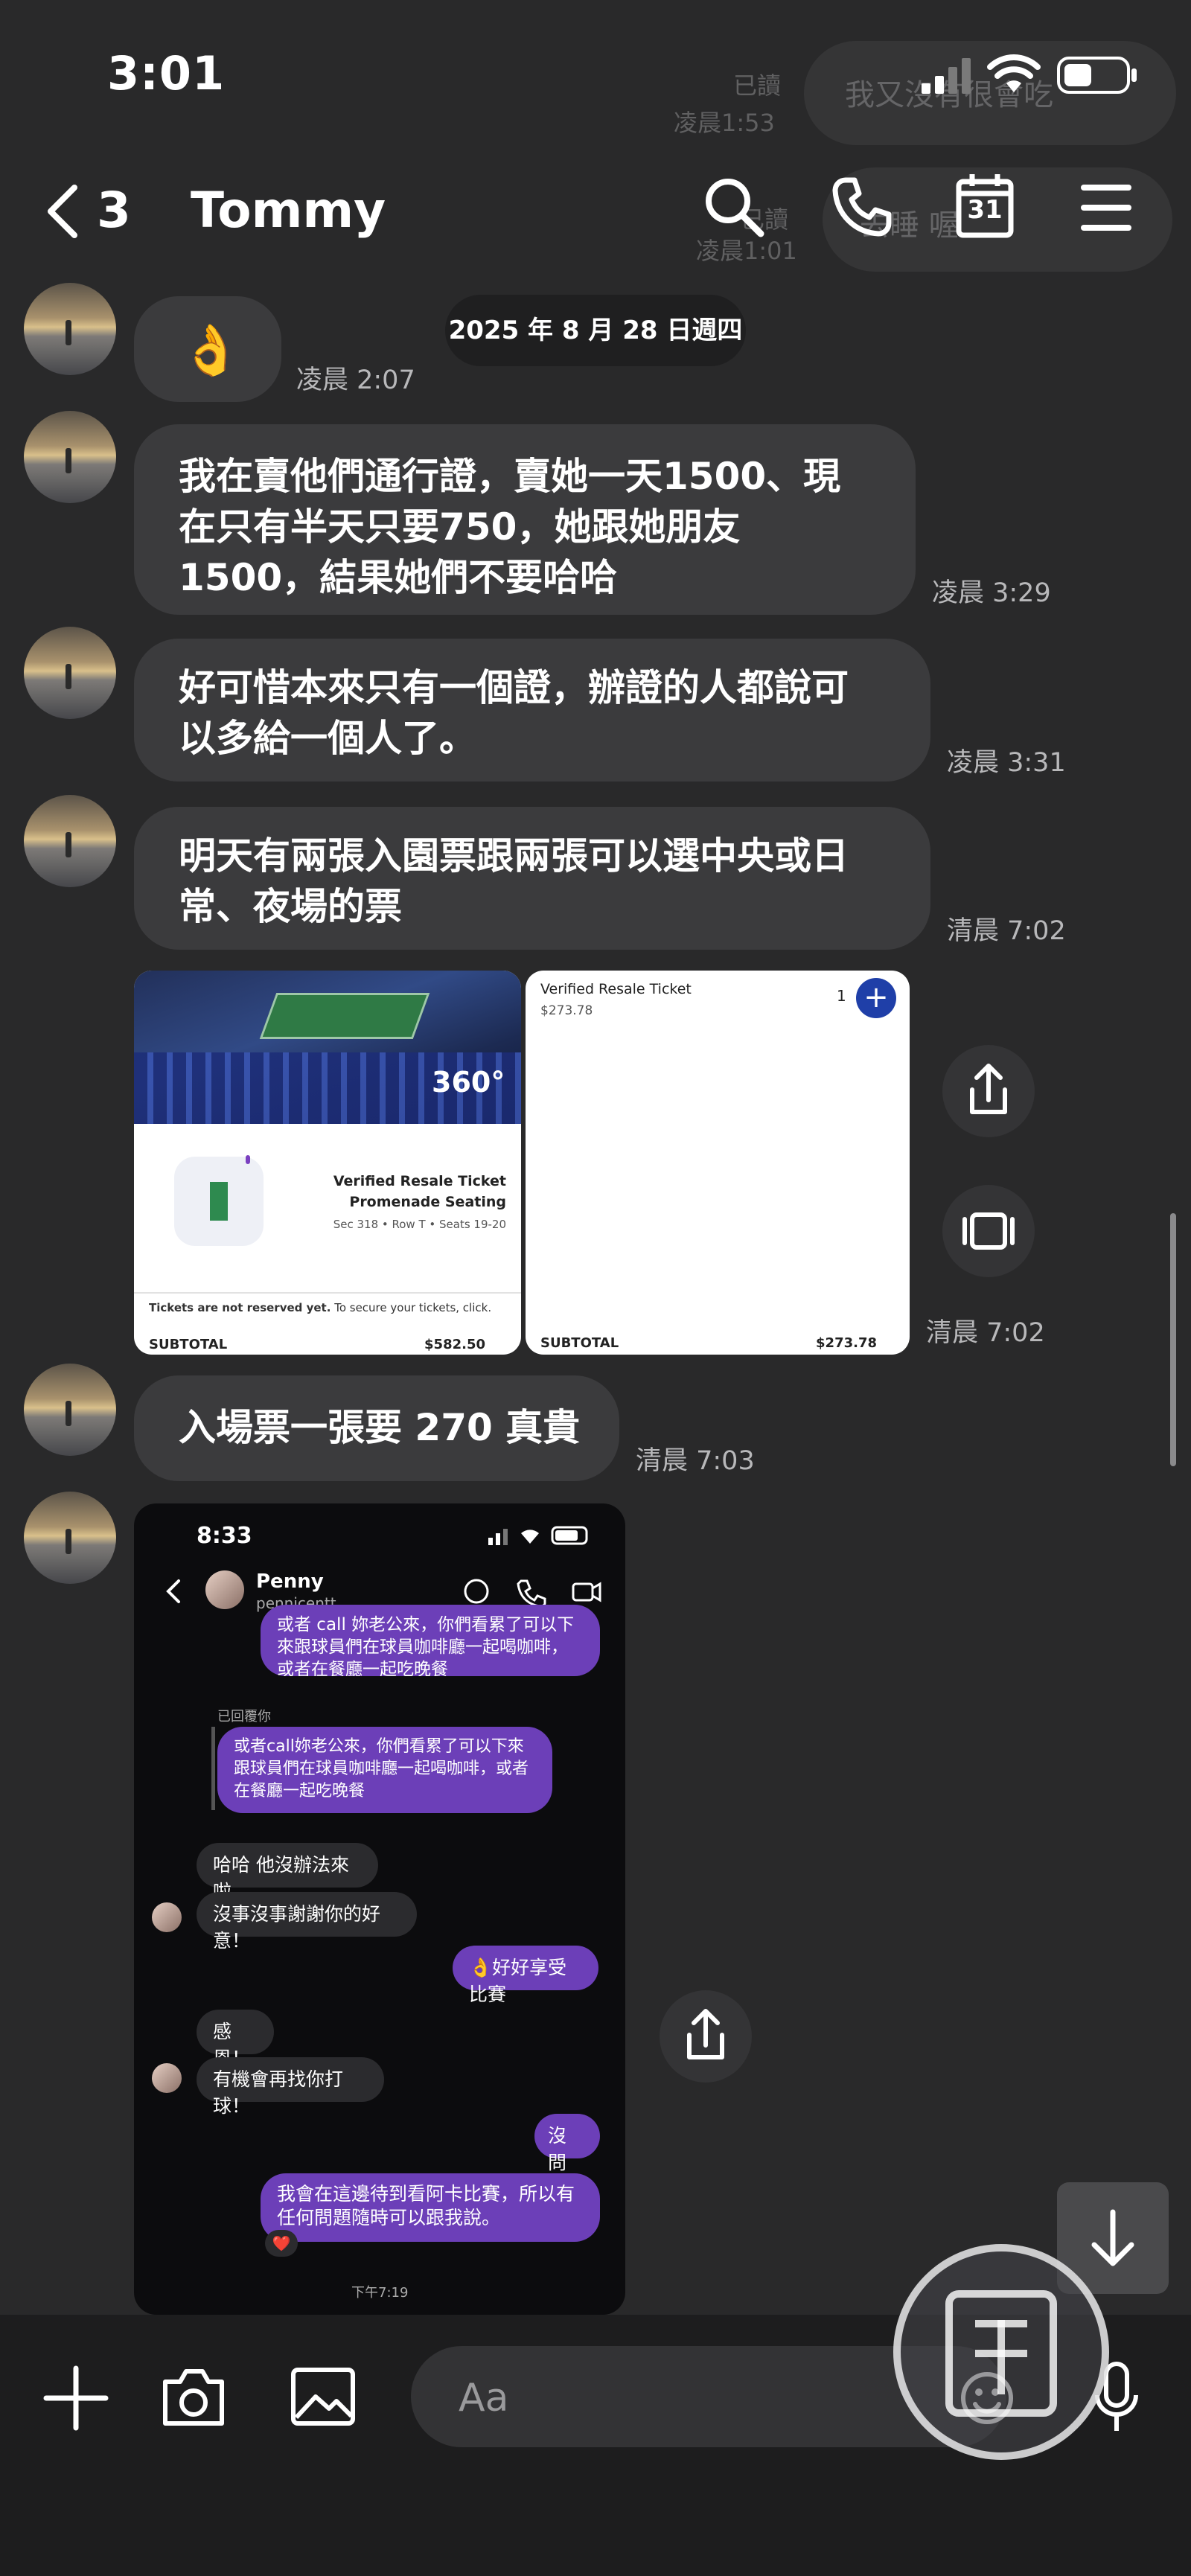 Image resolution: width=1191 pixels, height=2576 pixels. I want to click on phone-call-icon, so click(862, 207).